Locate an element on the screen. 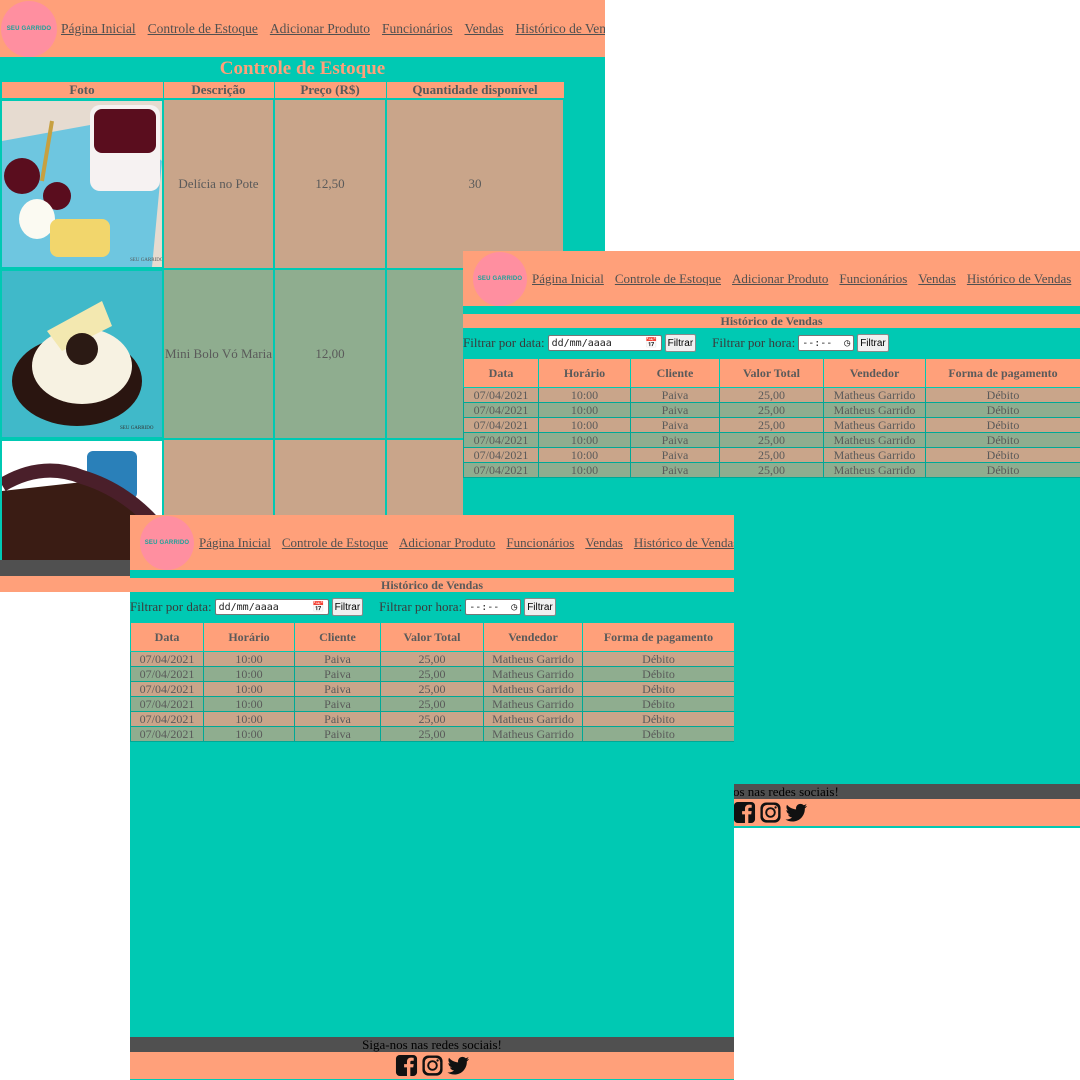  section-title: Histórico de Vendas is located at coordinates (771, 320).